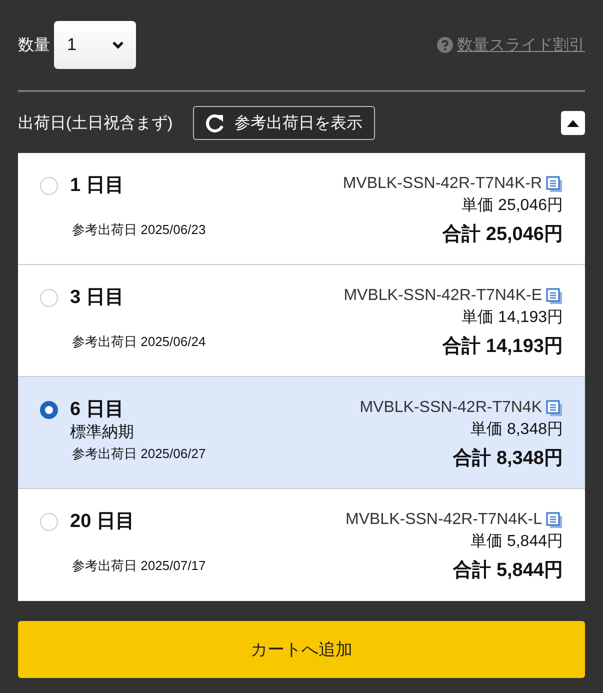 The image size is (603, 693). I want to click on caret-up-icon, so click(573, 123).